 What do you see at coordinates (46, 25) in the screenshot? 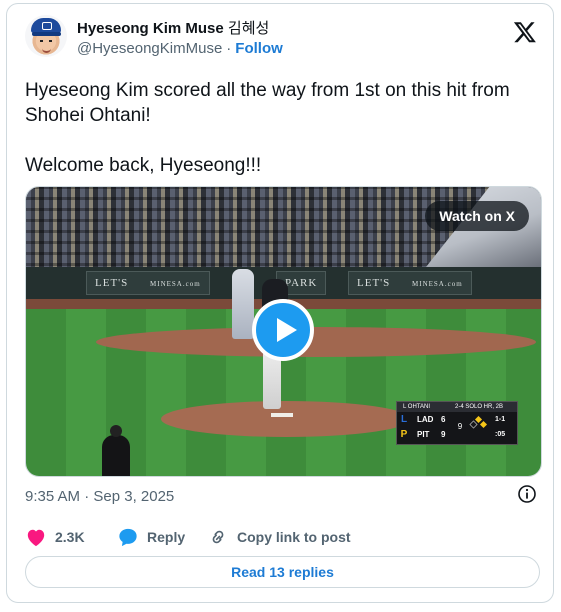
I see `cap-shape` at bounding box center [46, 25].